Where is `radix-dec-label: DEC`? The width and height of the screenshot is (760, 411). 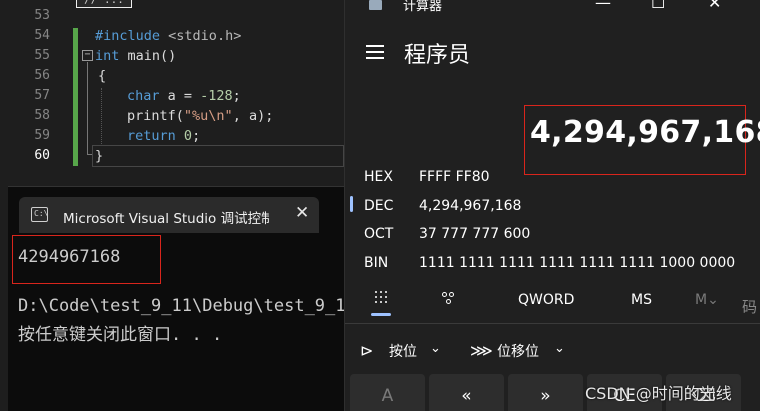
radix-dec-label: DEC is located at coordinates (378, 206).